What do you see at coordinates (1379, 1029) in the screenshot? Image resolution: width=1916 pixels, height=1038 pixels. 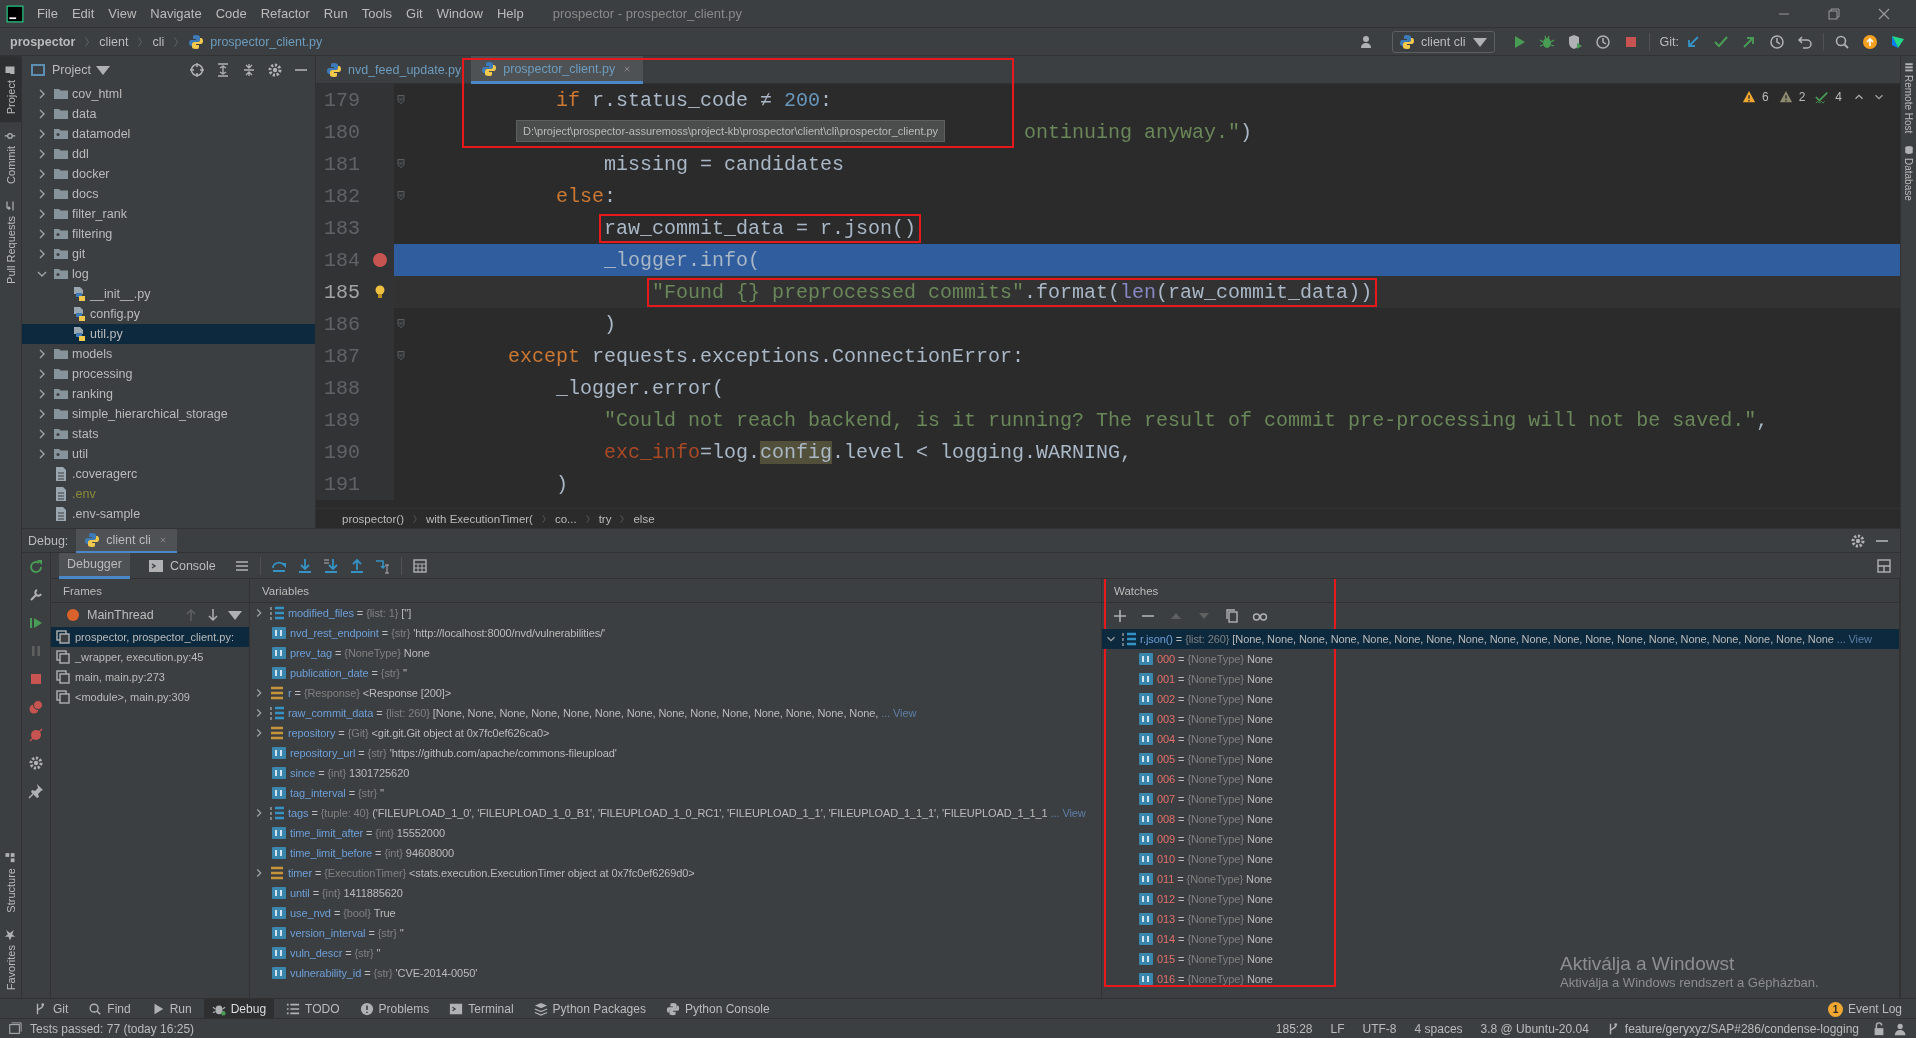 I see `status-item: UTF-8` at bounding box center [1379, 1029].